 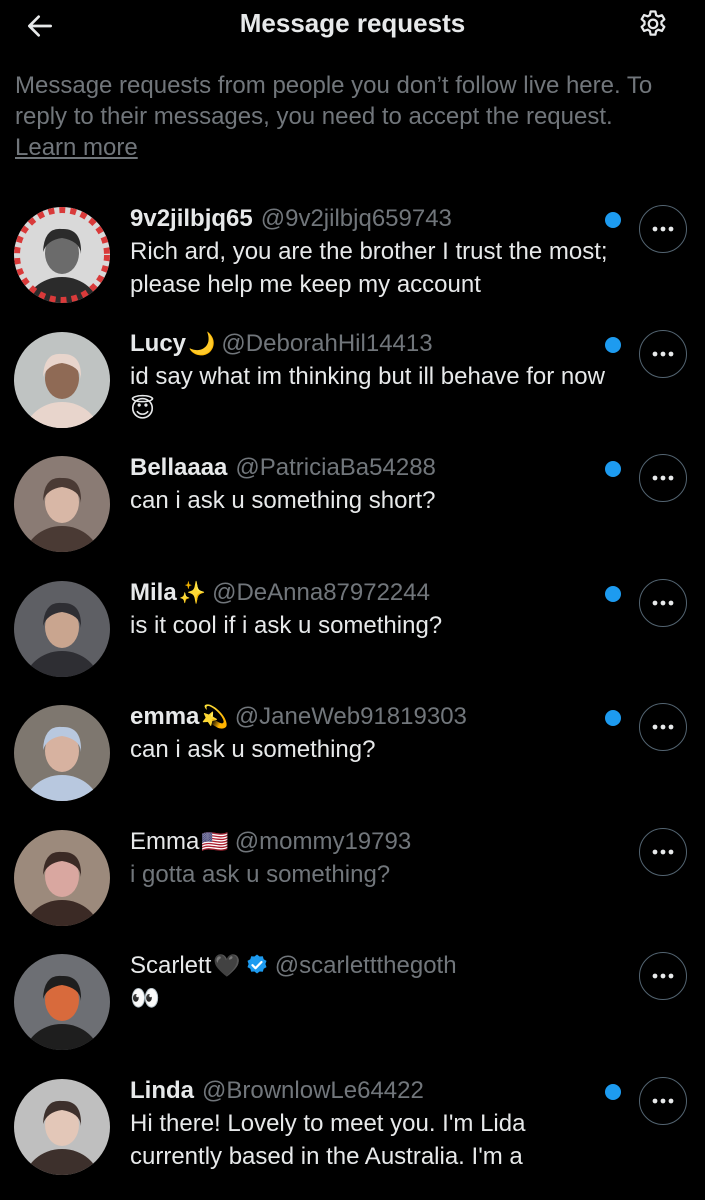 What do you see at coordinates (179, 467) in the screenshot?
I see `display-name: Bellaaaa` at bounding box center [179, 467].